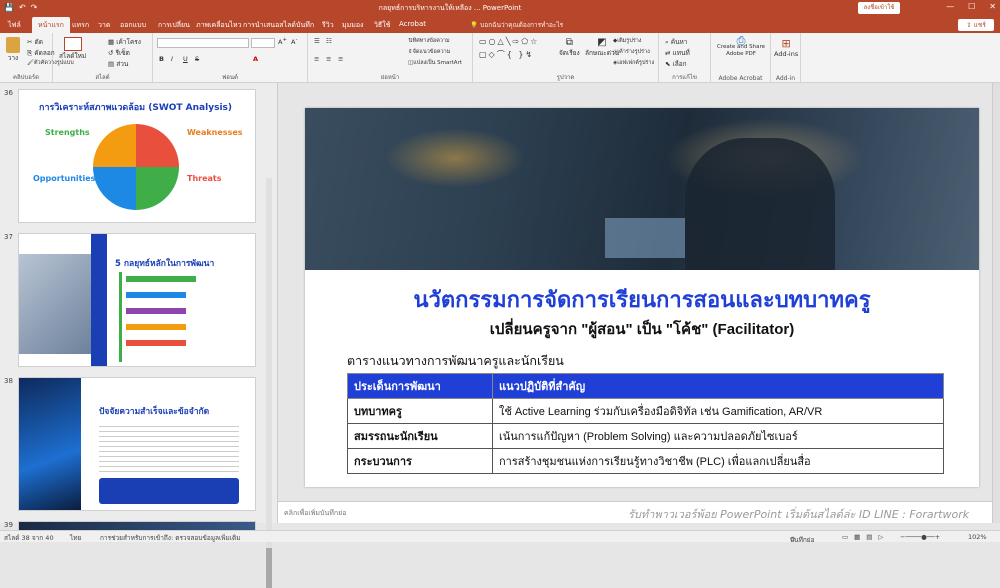  Describe the element at coordinates (976, 25) in the screenshot. I see `share-button: ⇪ แชร์` at that location.